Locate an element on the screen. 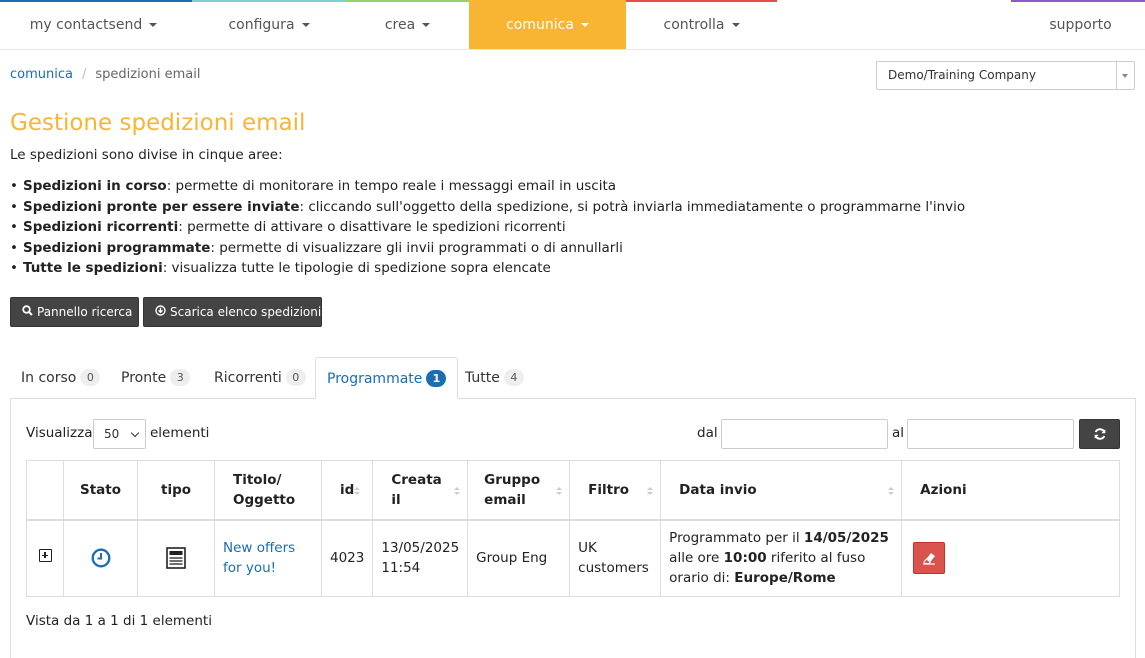 The height and width of the screenshot is (658, 1145). company-select: Demo/Training Company is located at coordinates (1005, 75).